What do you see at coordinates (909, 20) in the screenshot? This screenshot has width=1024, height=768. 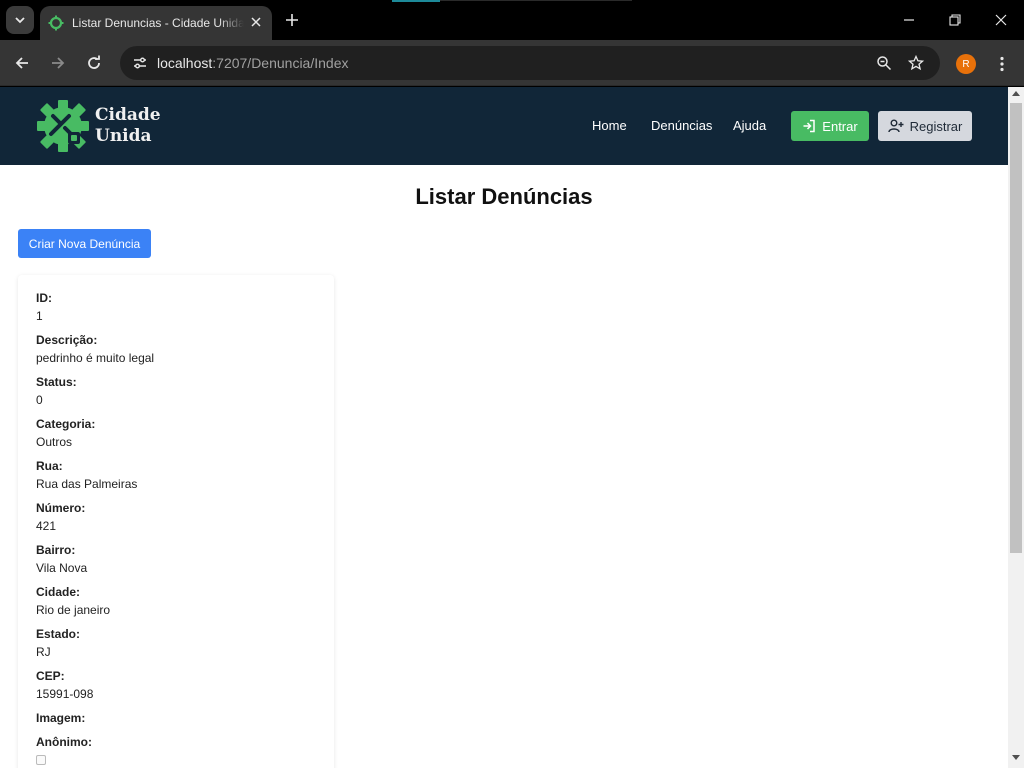 I see `minimize-icon` at bounding box center [909, 20].